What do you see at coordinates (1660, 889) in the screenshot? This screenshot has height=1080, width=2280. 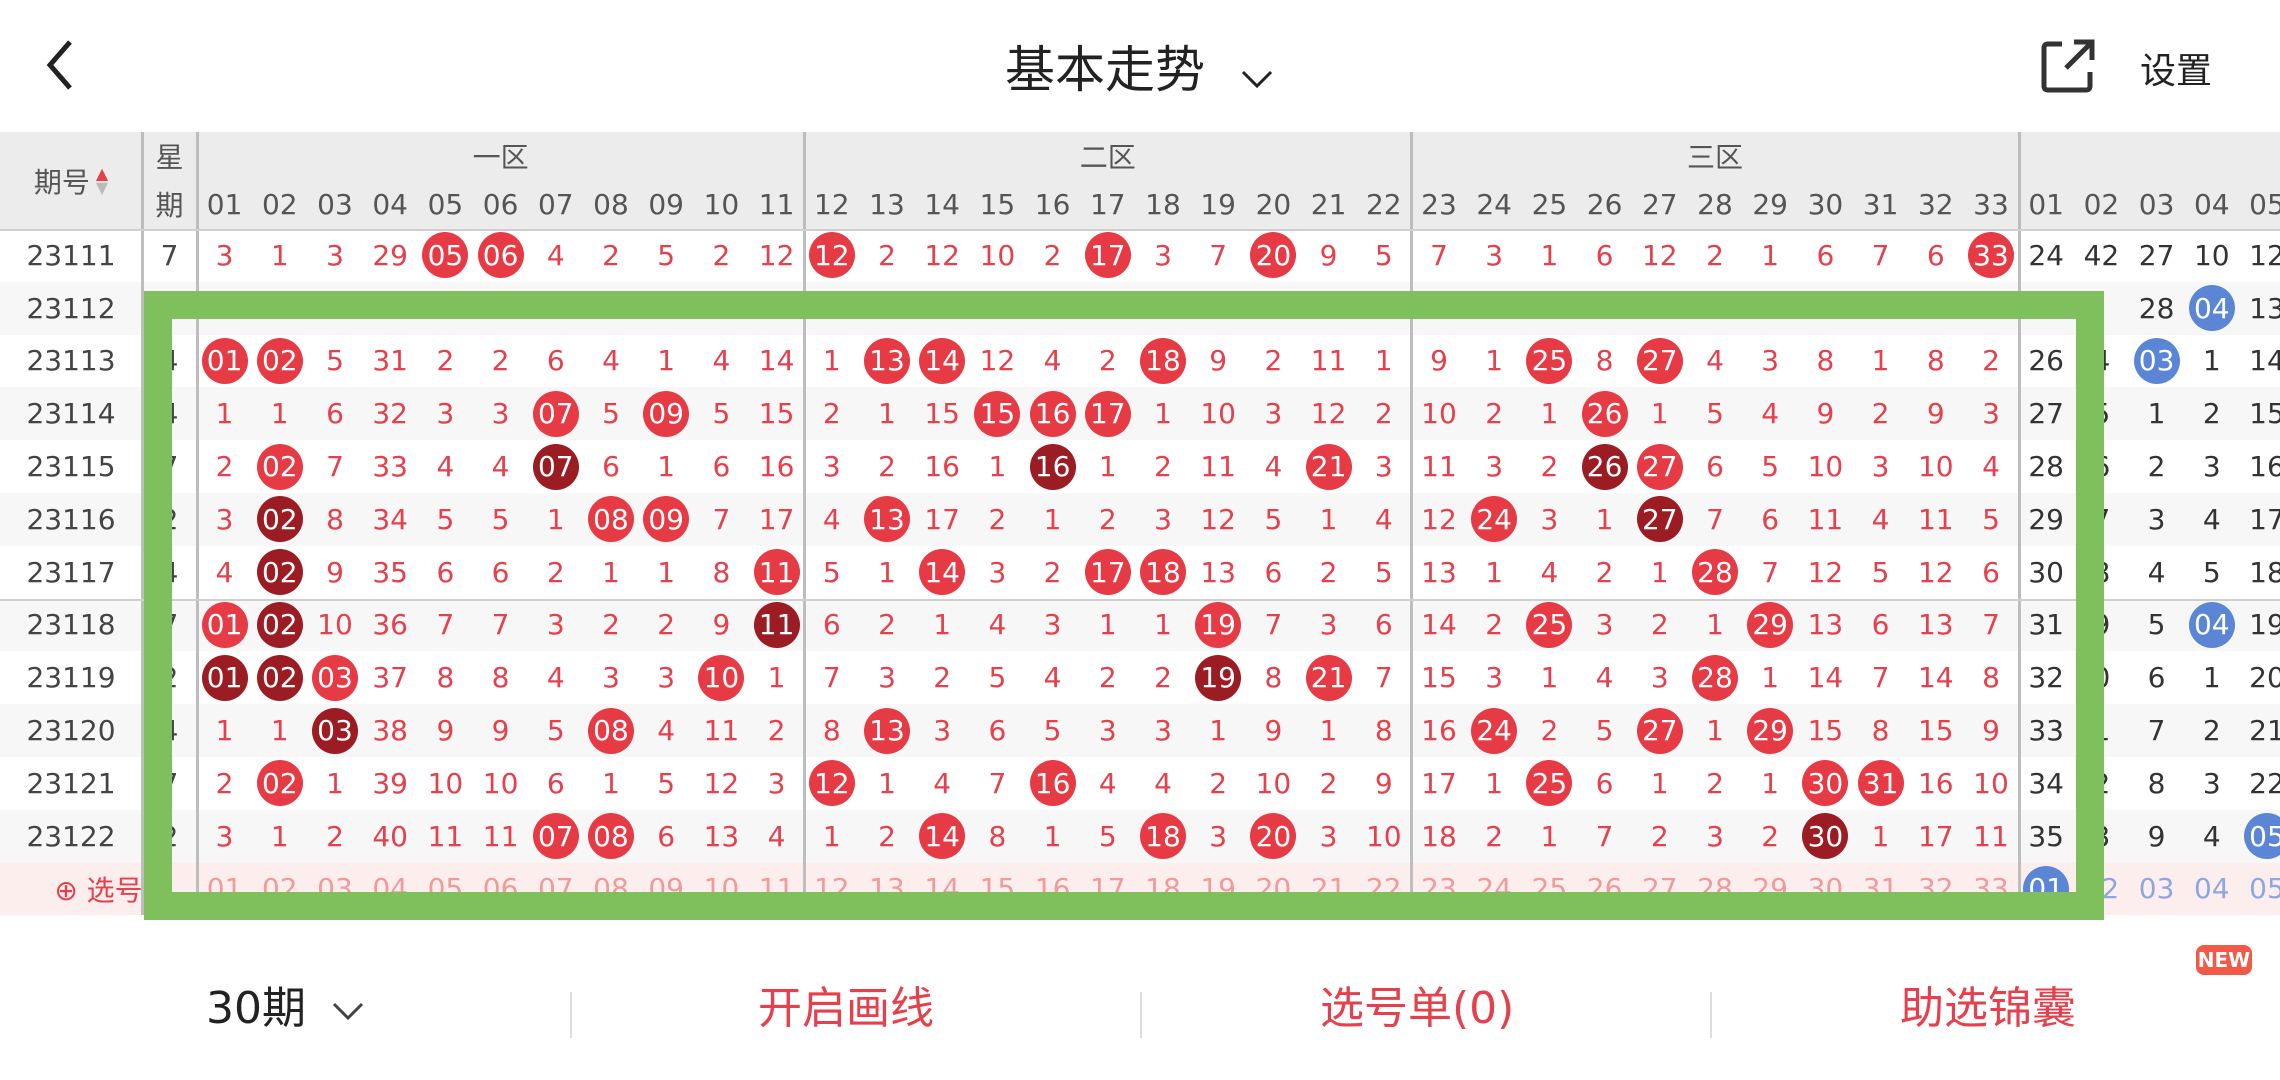 I see `select-red-number: 27` at bounding box center [1660, 889].